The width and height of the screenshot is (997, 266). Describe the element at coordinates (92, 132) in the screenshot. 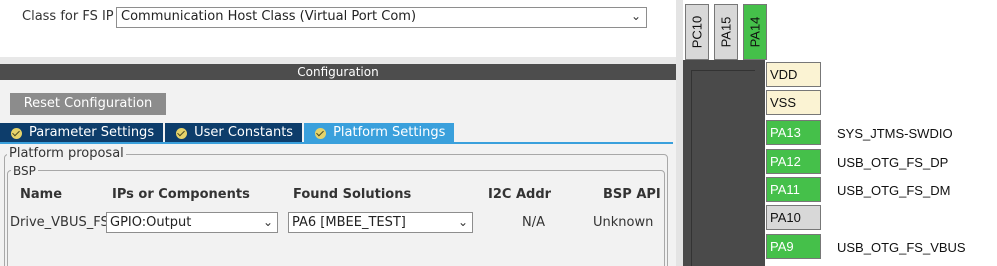

I see `tab-label: Parameter Settings` at that location.